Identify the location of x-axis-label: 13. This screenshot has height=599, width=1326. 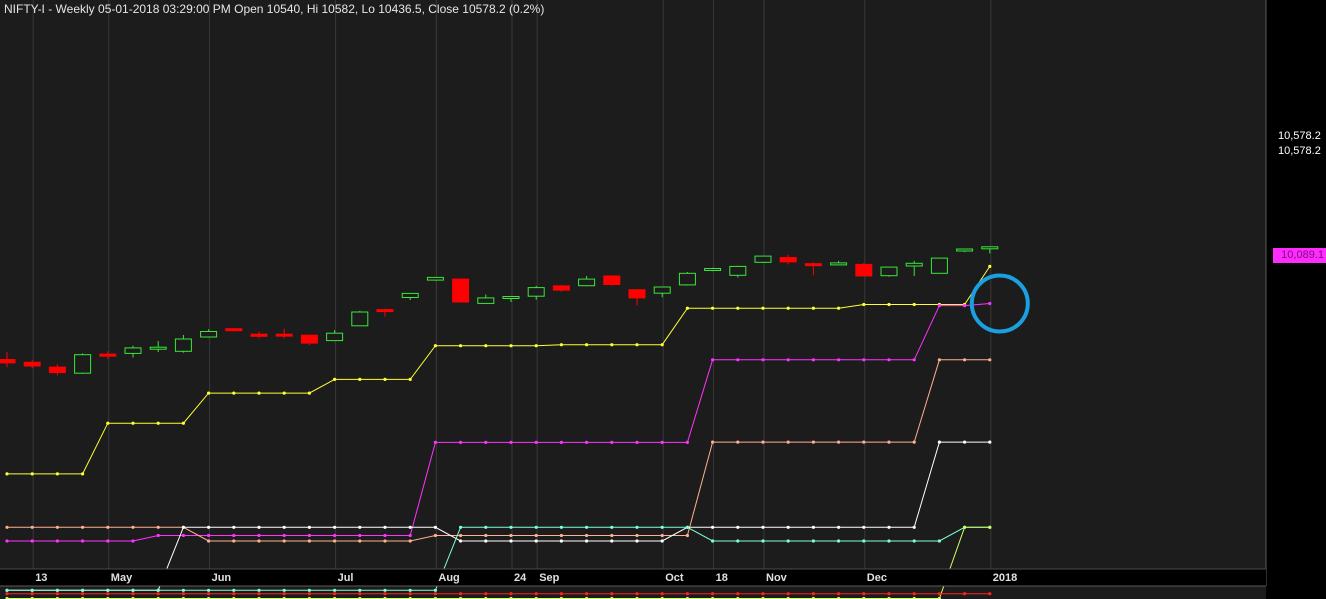
(41, 578).